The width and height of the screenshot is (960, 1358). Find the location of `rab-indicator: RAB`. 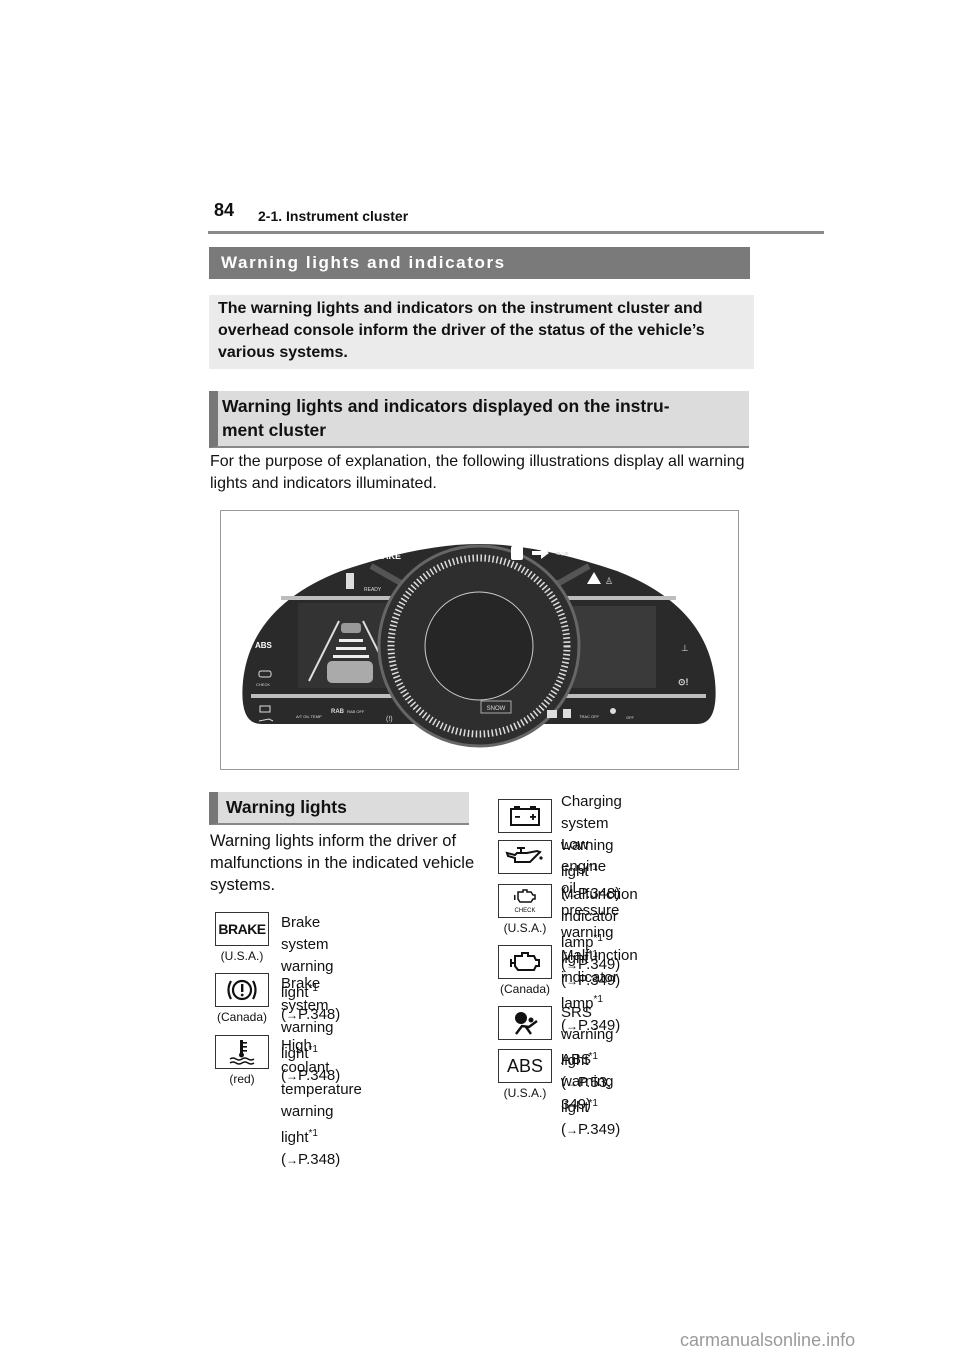

rab-indicator: RAB is located at coordinates (338, 712).